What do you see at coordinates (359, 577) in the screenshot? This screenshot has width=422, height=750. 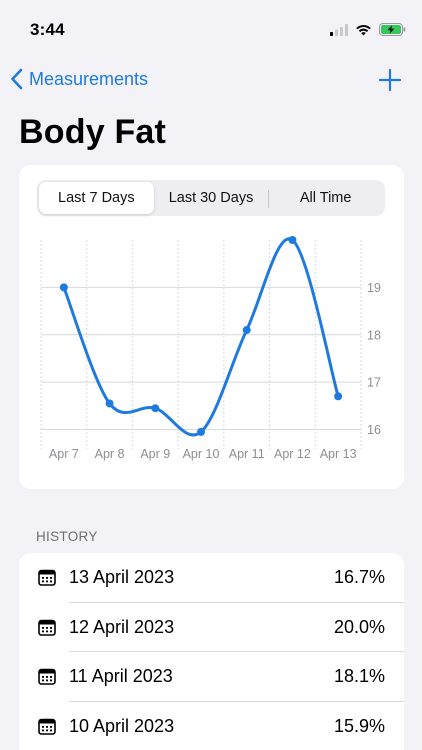 I see `history-value: 16.7%` at bounding box center [359, 577].